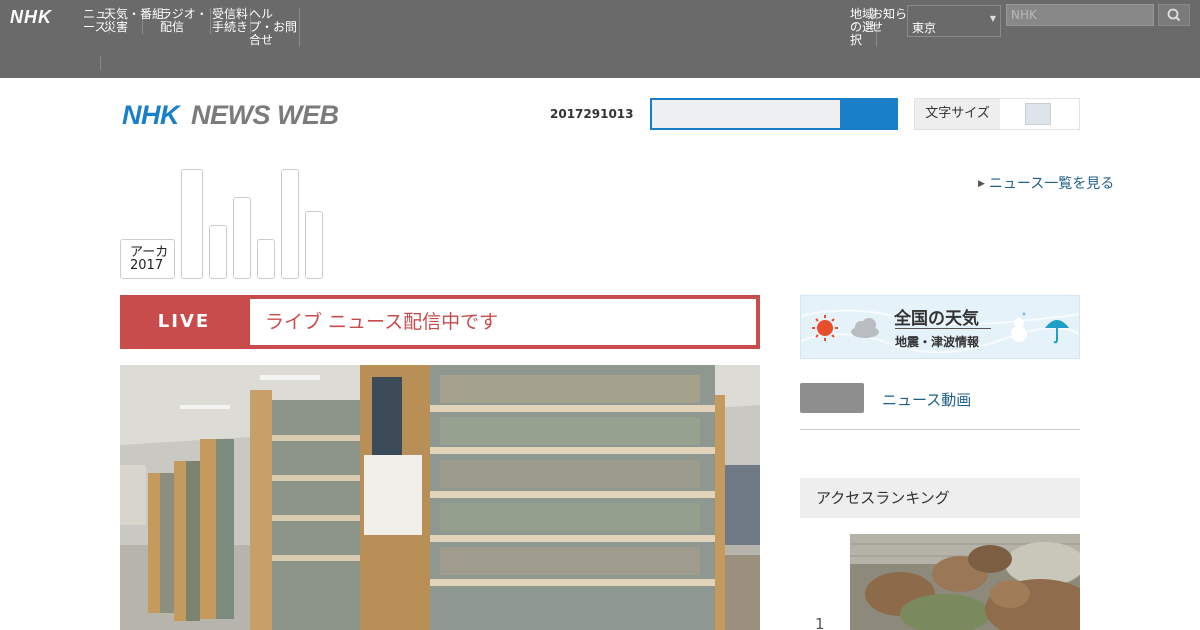 The image size is (1200, 630). What do you see at coordinates (1024, 15) in the screenshot?
I see `global-search-placeholder: NHK` at bounding box center [1024, 15].